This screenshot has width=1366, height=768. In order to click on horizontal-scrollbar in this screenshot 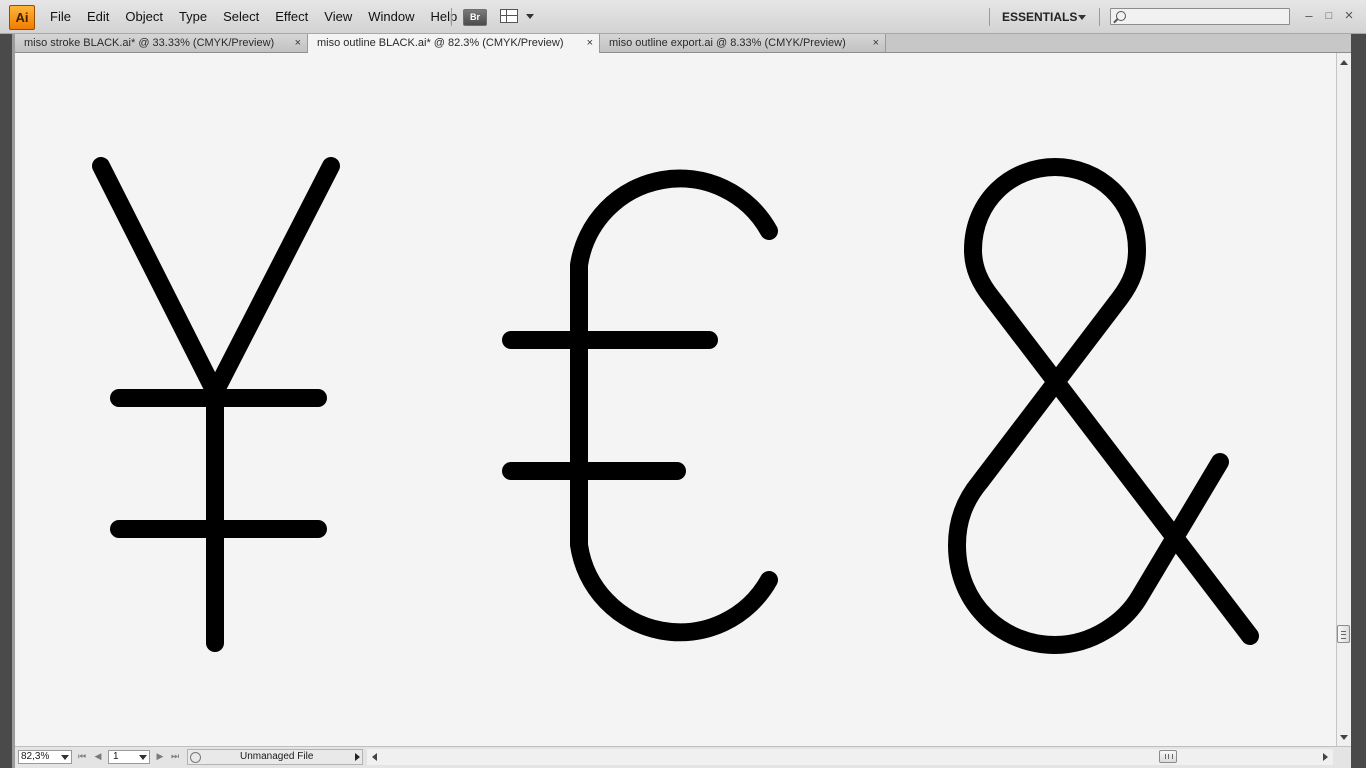, I will do `click(850, 757)`.